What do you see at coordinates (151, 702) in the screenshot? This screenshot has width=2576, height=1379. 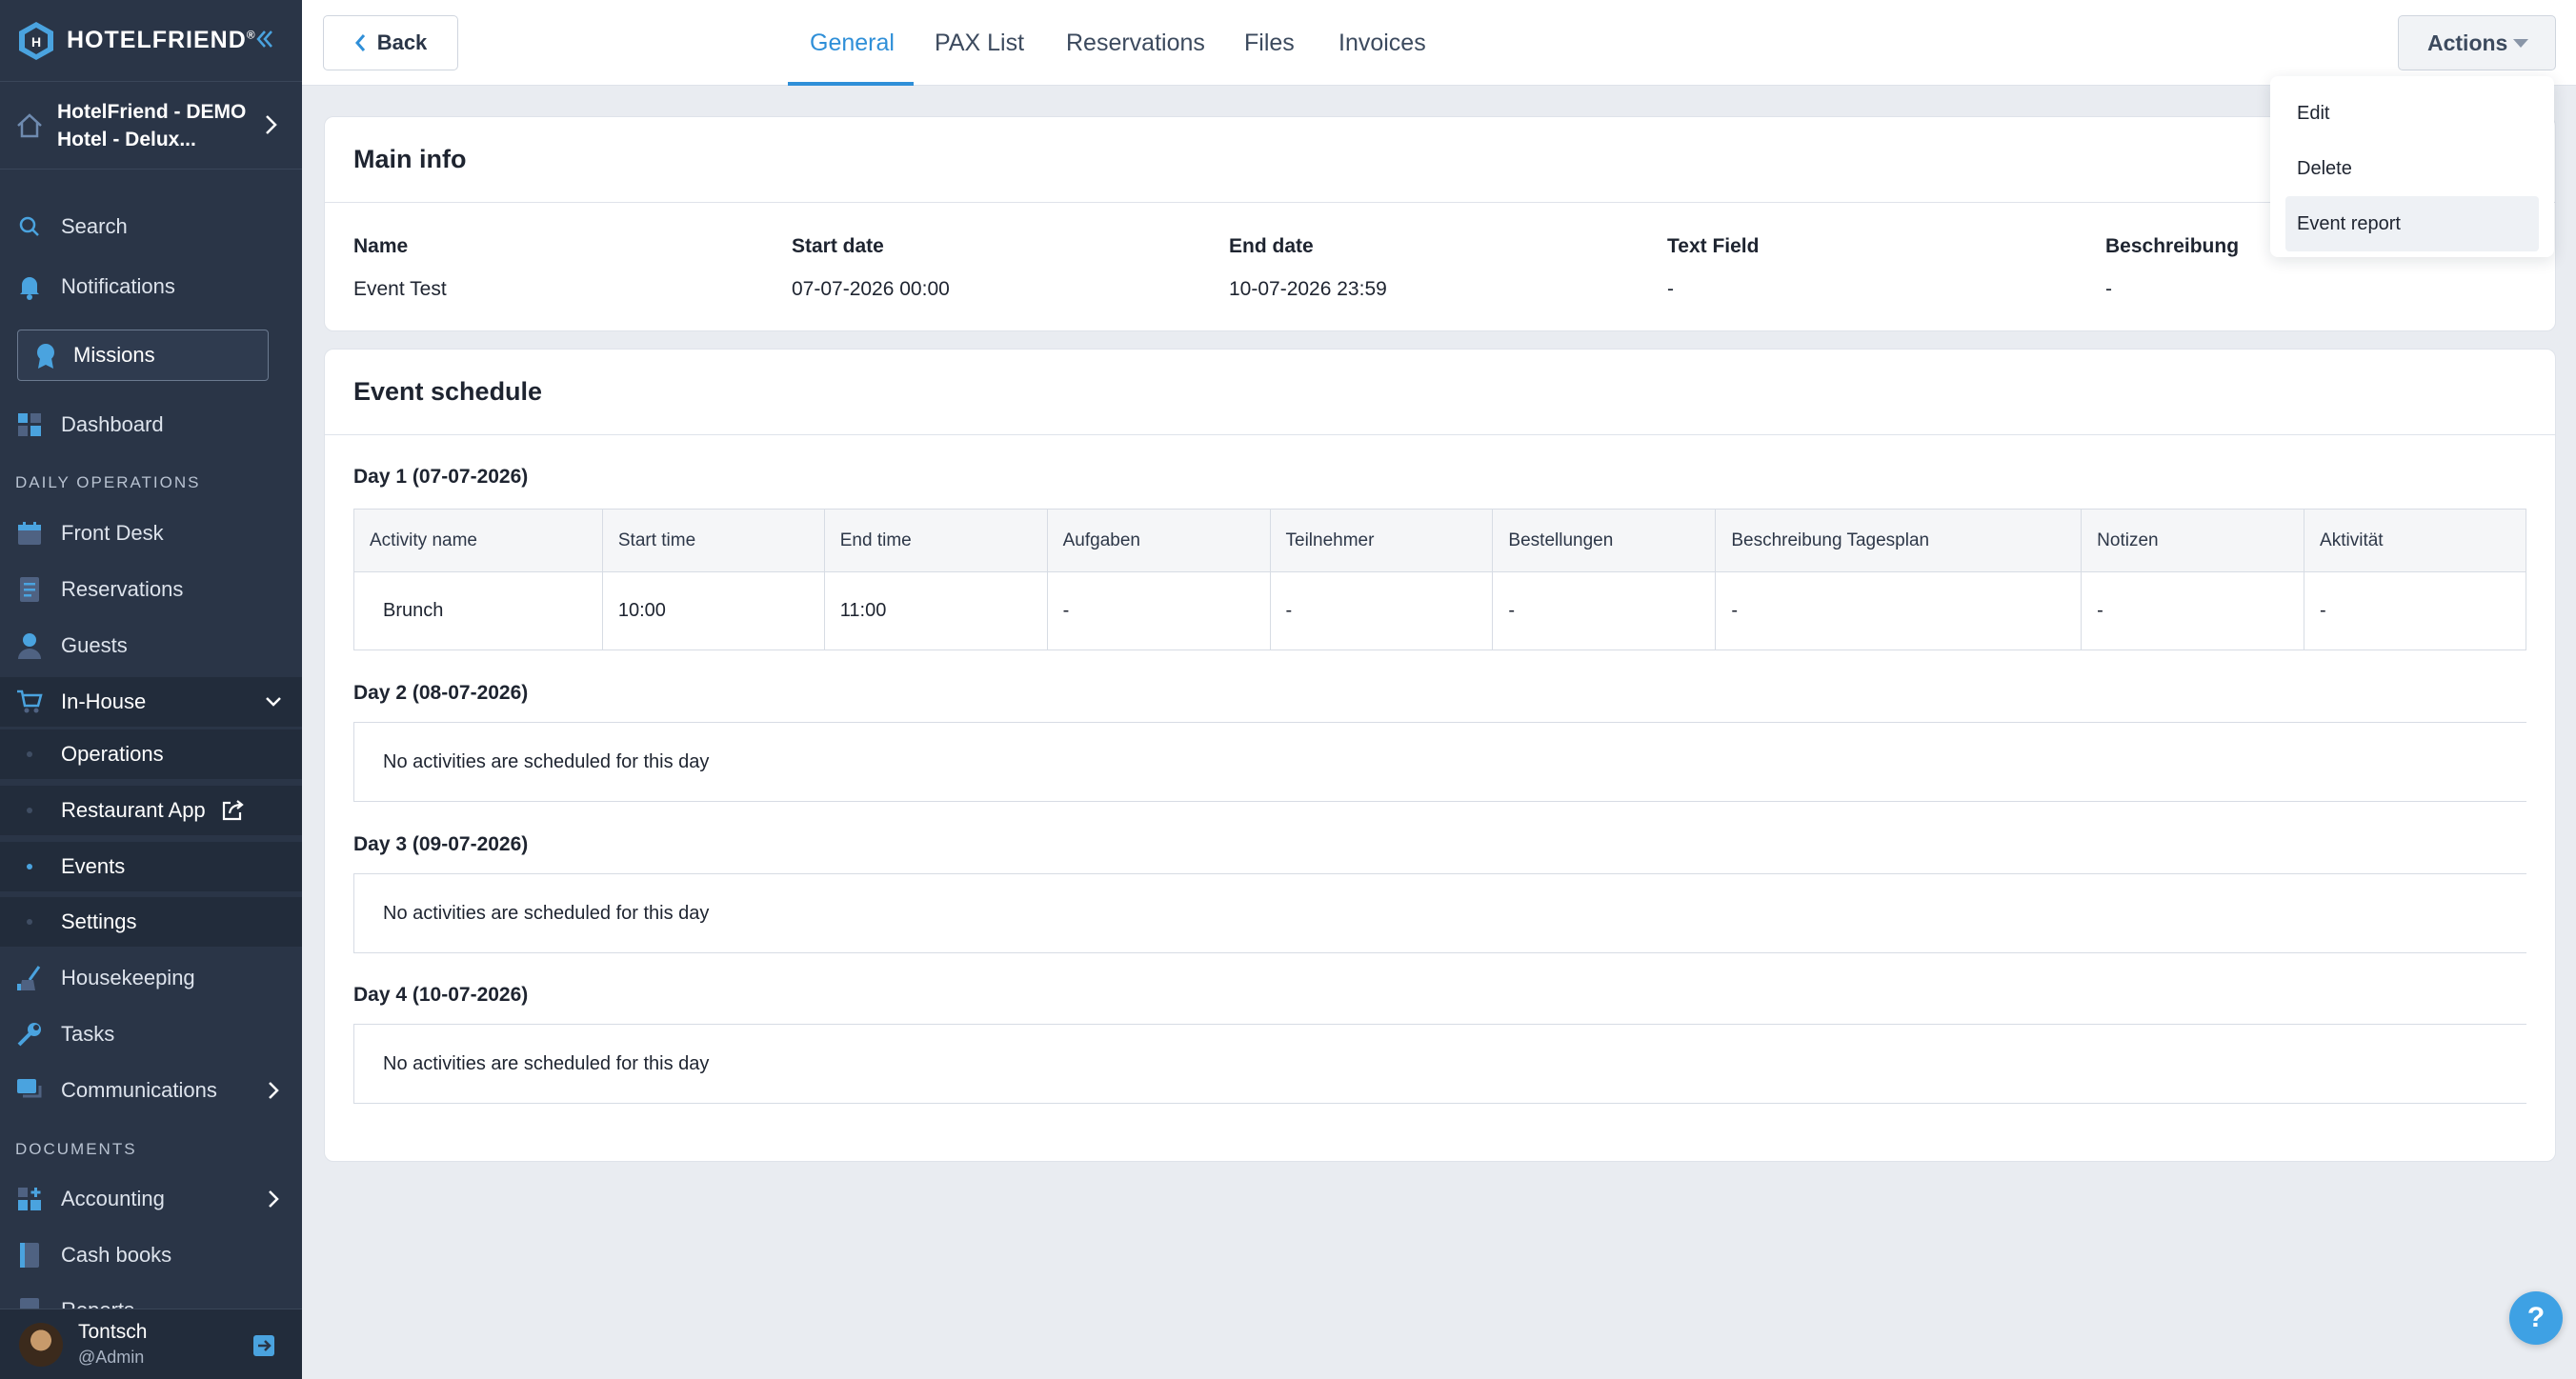 I see `sidebar-item-in-house: In-House` at bounding box center [151, 702].